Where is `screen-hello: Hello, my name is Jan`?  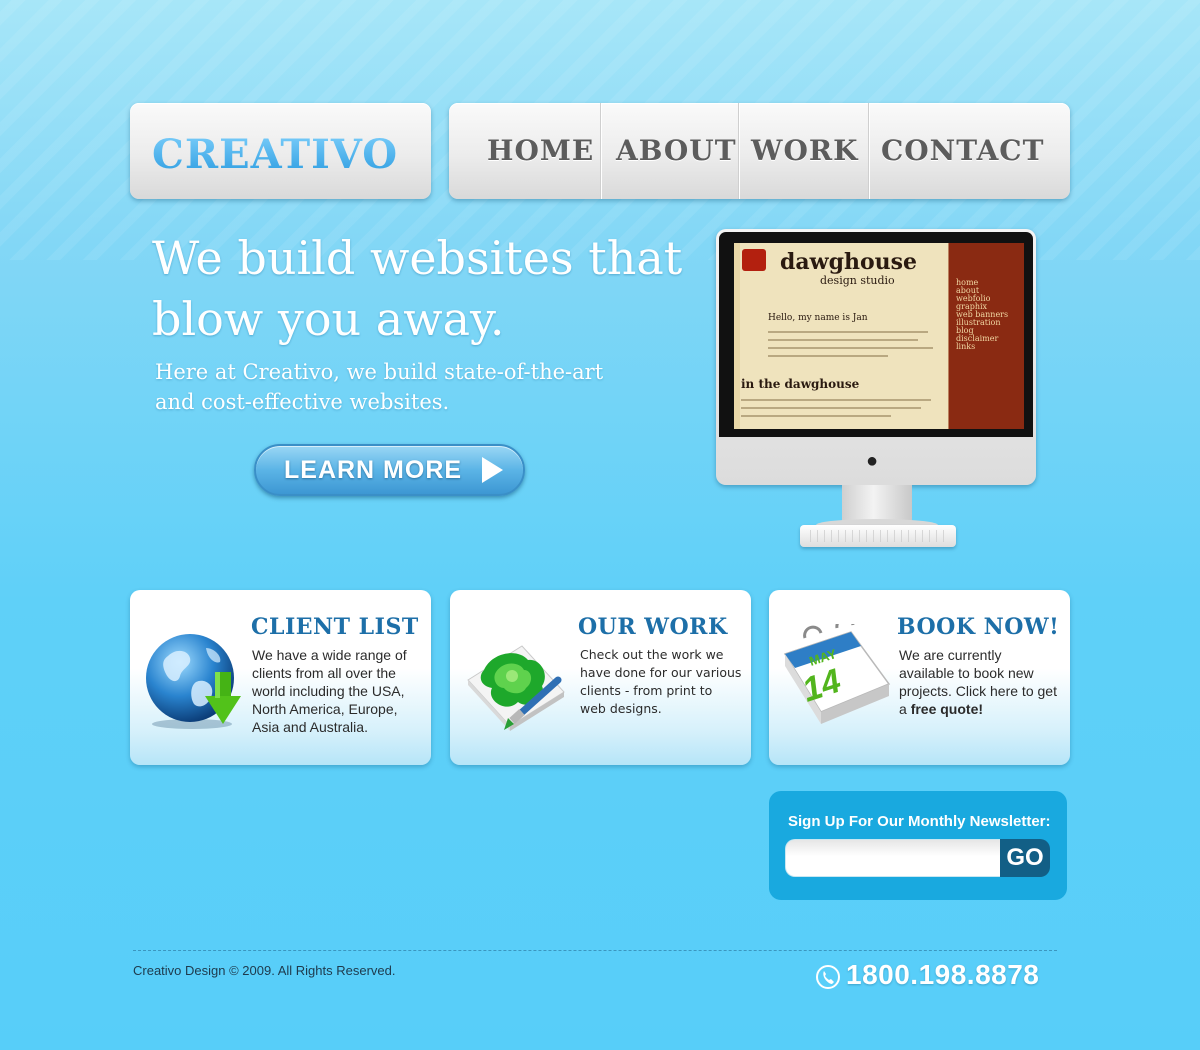
screen-hello: Hello, my name is Jan is located at coordinates (818, 318).